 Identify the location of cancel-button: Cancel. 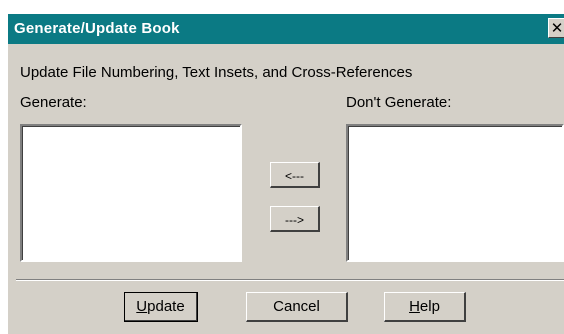
(297, 307).